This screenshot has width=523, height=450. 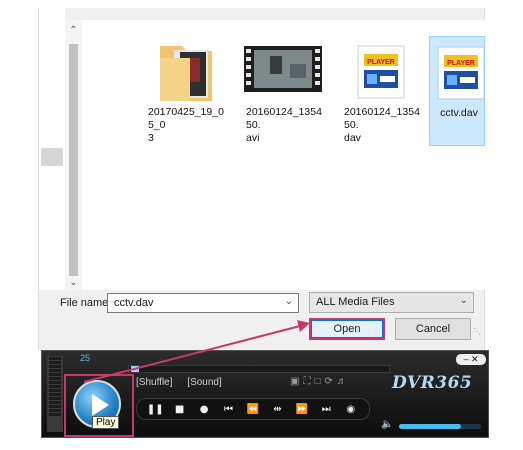 I want to click on file-item-cctv-selected: PLAYER cctv.dav, so click(x=457, y=91).